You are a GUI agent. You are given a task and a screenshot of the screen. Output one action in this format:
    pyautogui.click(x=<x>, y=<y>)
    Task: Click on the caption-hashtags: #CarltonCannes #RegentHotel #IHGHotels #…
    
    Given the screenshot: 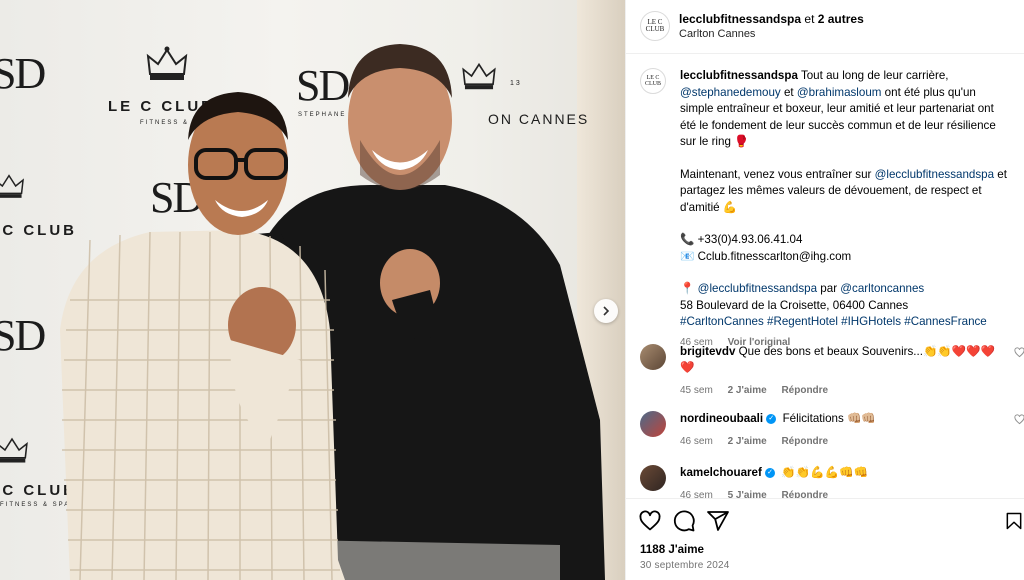 What is the action you would take?
    pyautogui.click(x=845, y=322)
    